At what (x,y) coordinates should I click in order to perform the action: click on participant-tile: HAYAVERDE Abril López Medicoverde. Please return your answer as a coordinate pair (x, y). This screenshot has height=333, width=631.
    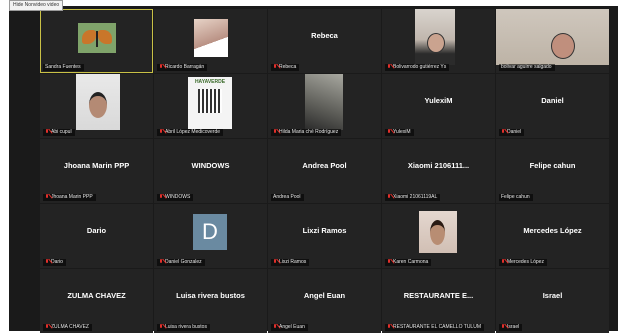
    Looking at the image, I should click on (210, 106).